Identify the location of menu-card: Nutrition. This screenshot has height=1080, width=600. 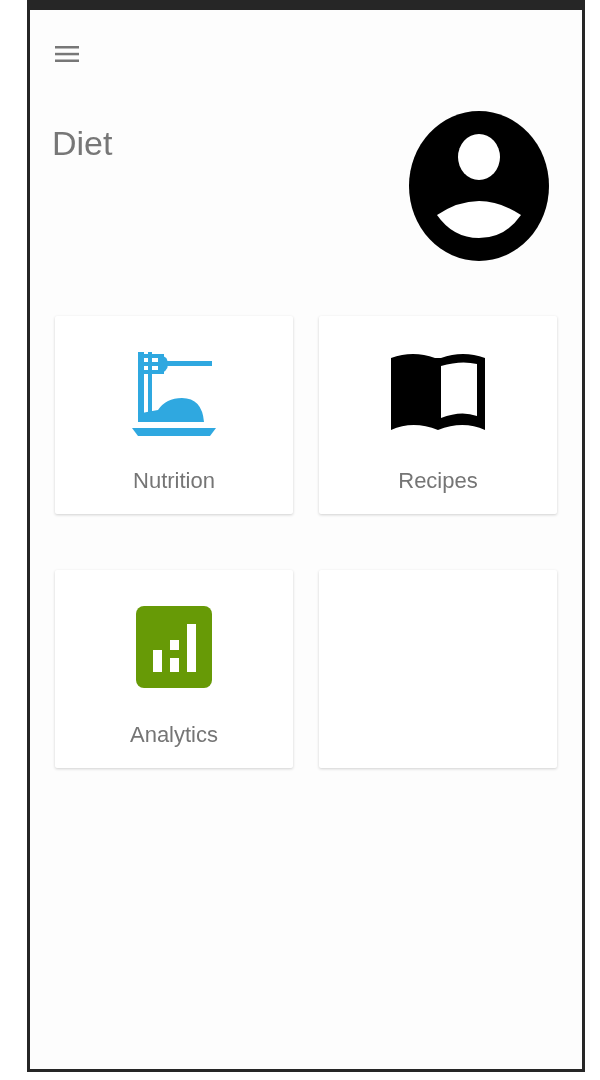
(174, 415).